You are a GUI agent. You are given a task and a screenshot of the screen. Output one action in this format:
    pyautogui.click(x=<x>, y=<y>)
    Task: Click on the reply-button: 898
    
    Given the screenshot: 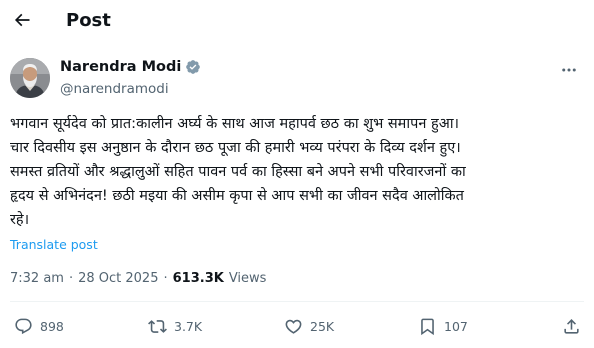 What is the action you would take?
    pyautogui.click(x=39, y=326)
    